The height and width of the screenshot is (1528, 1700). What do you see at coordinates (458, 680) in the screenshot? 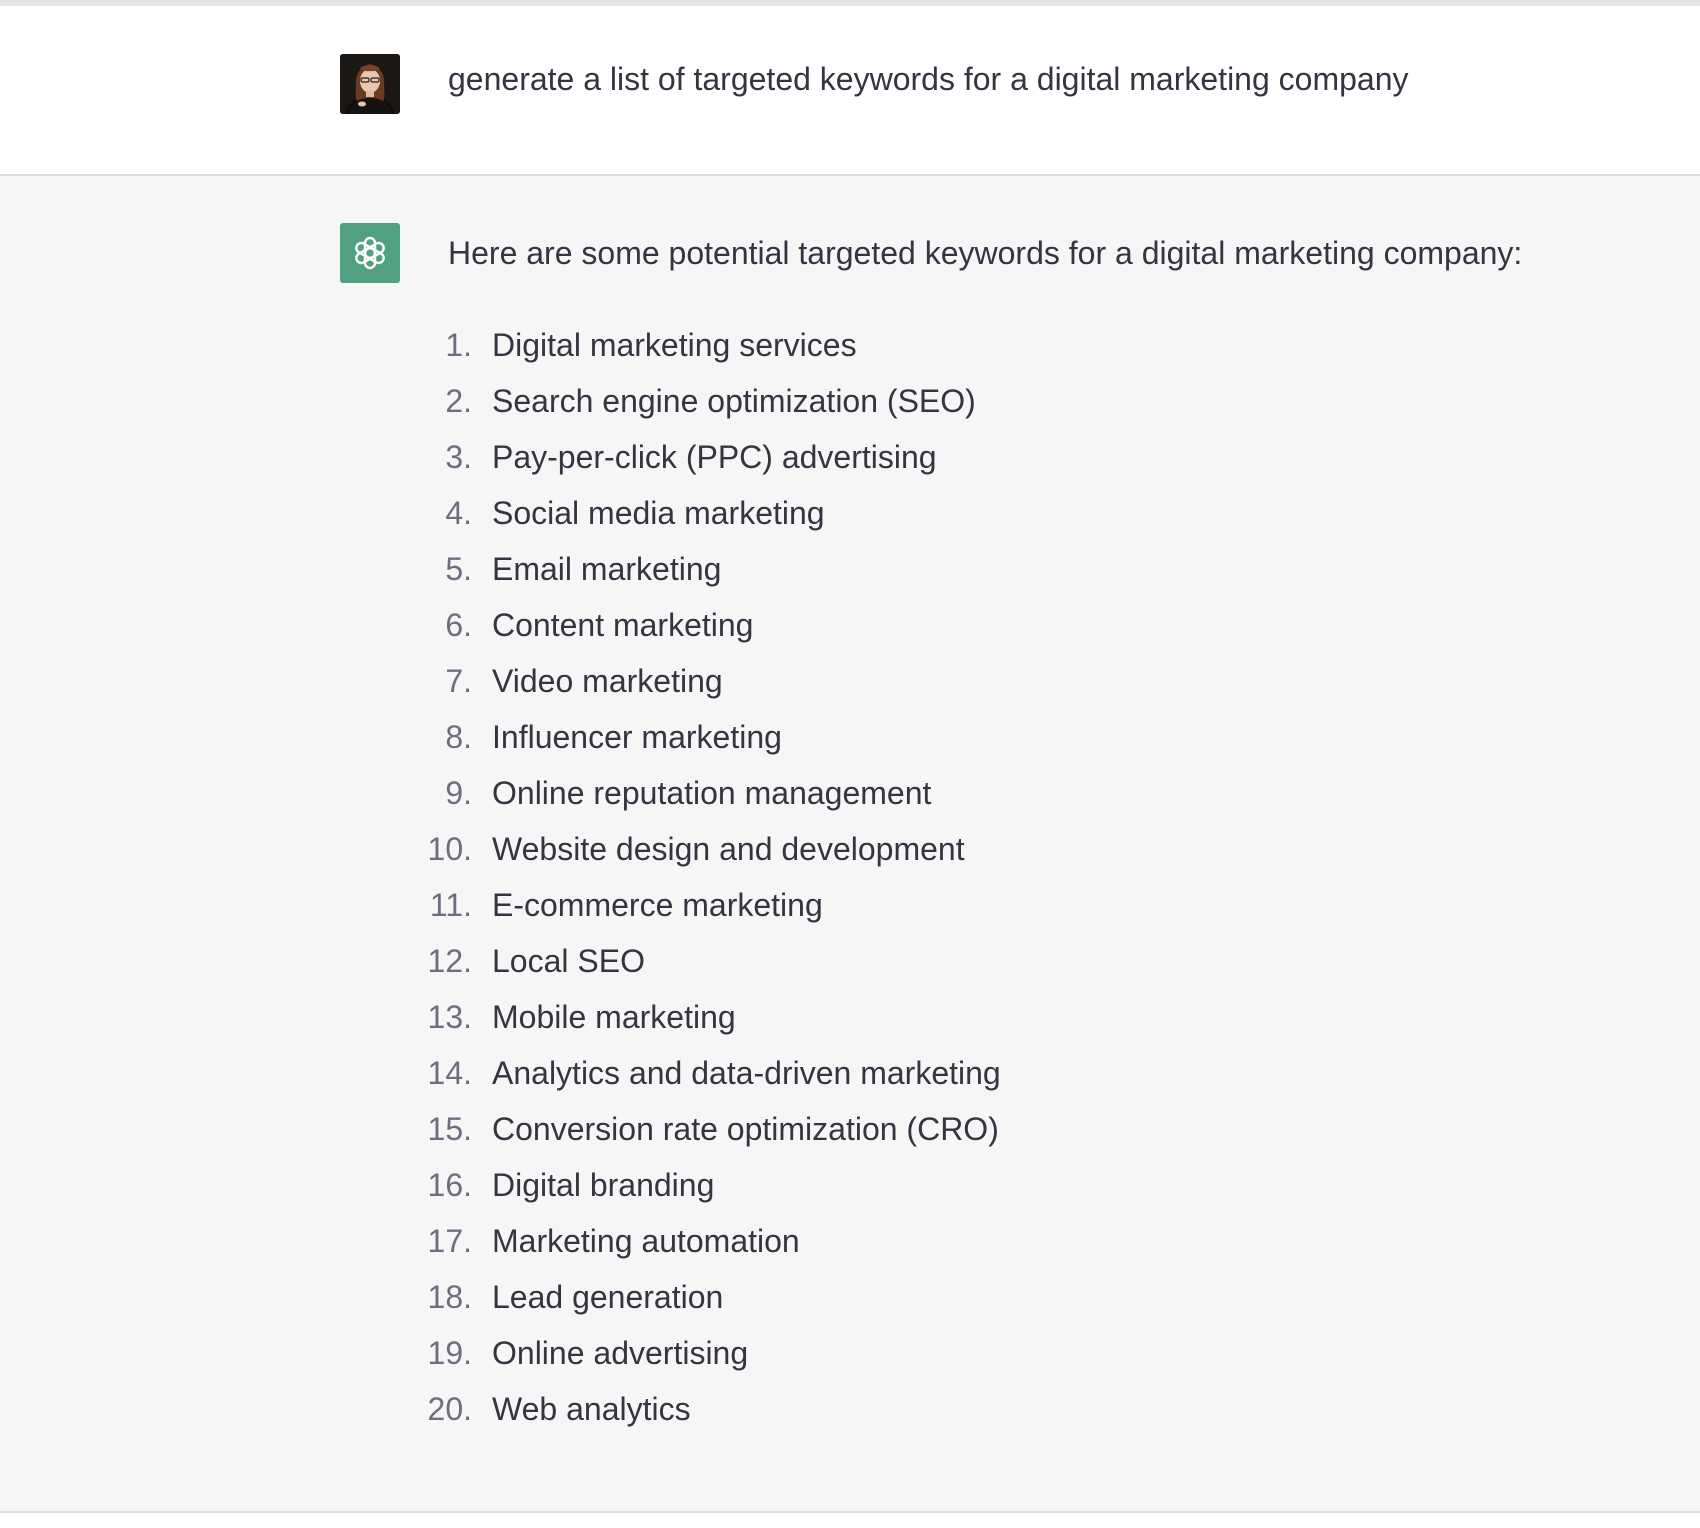
I see `list-item-number: 7.` at bounding box center [458, 680].